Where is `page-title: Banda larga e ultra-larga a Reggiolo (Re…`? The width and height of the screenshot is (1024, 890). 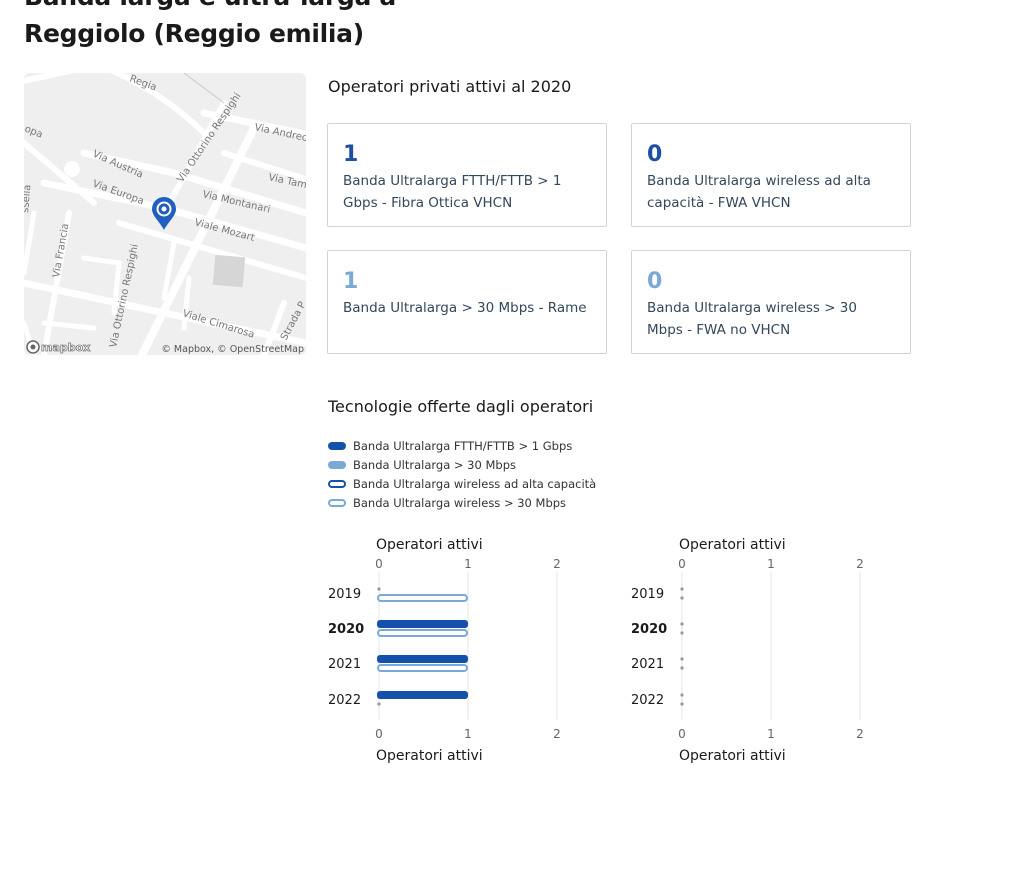 page-title: Banda larga e ultra-larga a Reggiolo (Re… is located at coordinates (210, 26).